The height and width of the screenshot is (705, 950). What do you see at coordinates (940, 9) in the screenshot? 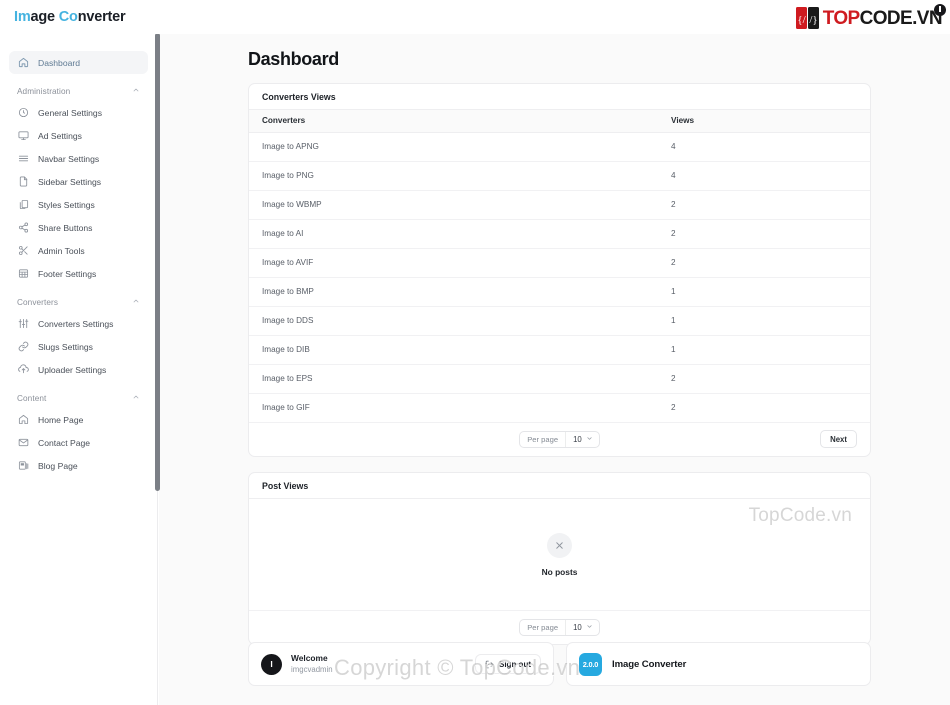
I see `topcode-badge-dot` at bounding box center [940, 9].